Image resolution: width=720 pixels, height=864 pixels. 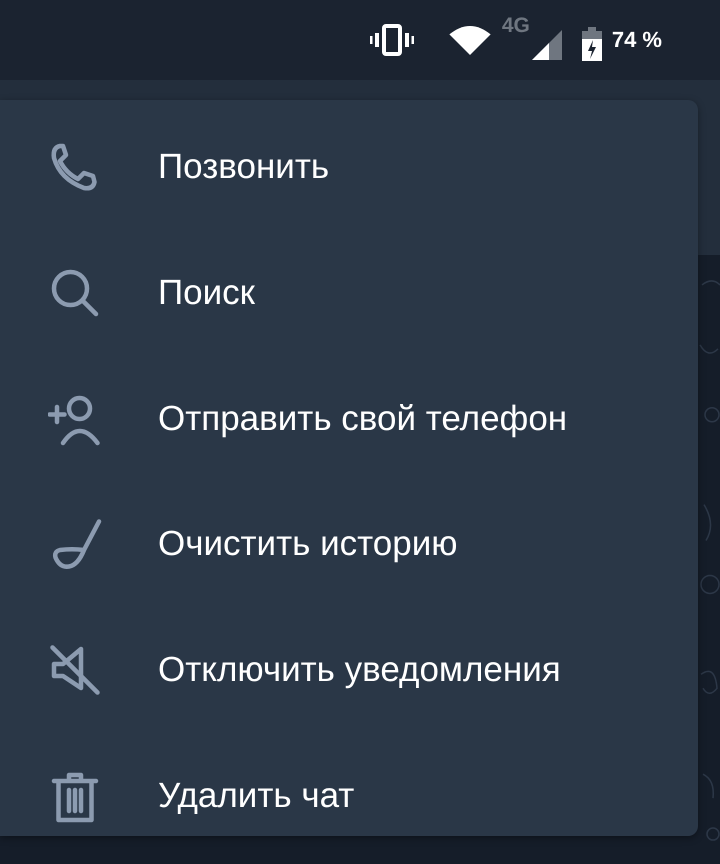 I want to click on menu-item: Очистить историю, so click(x=345, y=544).